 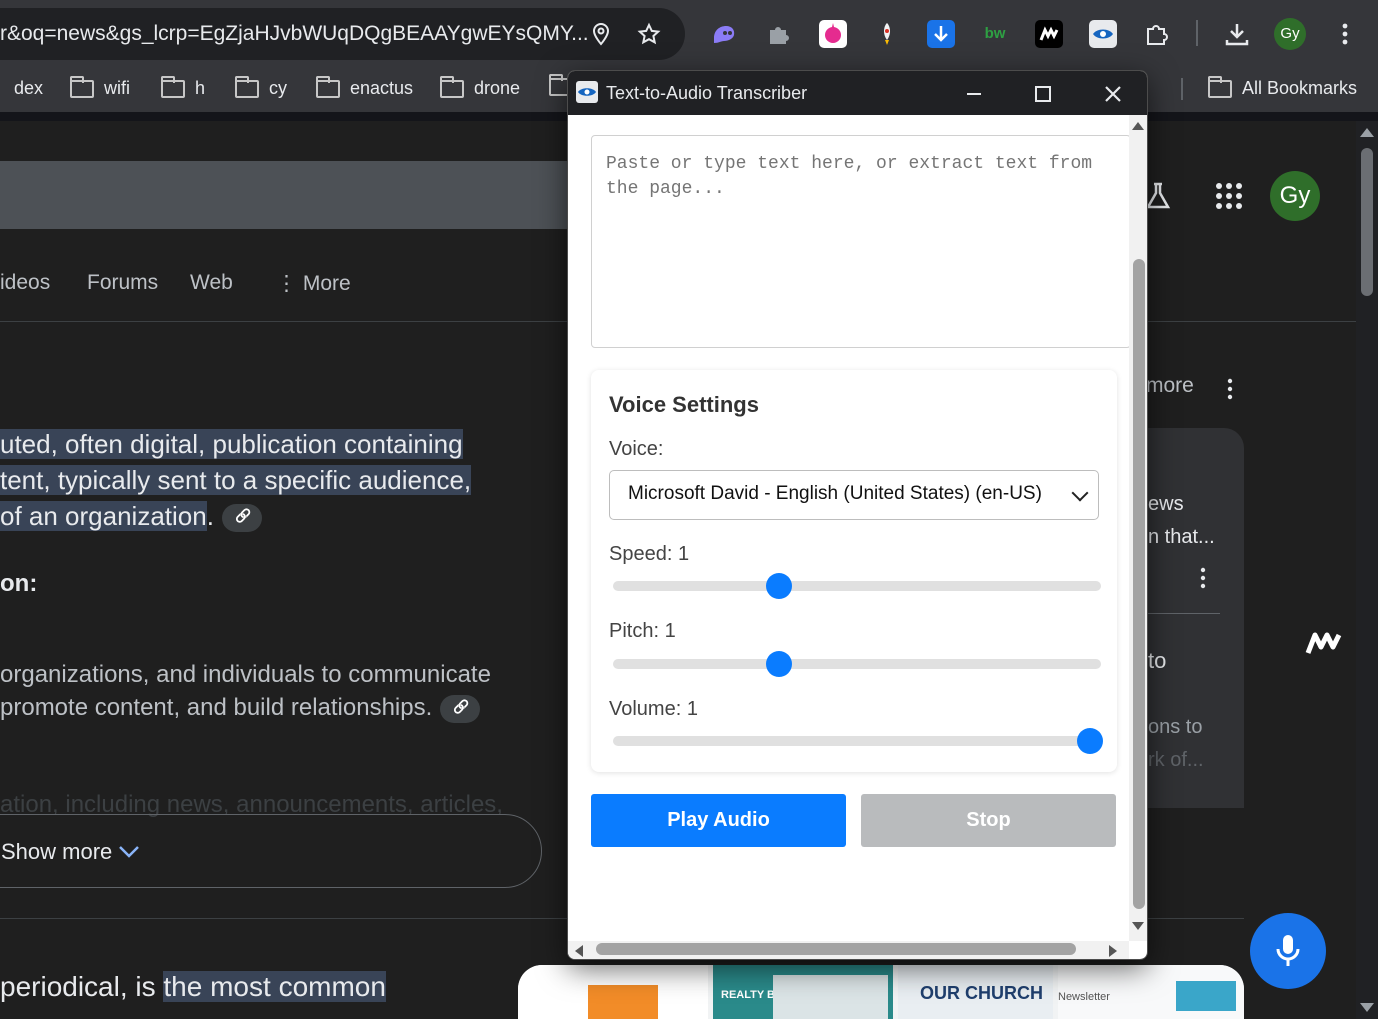 I want to click on right-more-label: more, so click(x=1170, y=386).